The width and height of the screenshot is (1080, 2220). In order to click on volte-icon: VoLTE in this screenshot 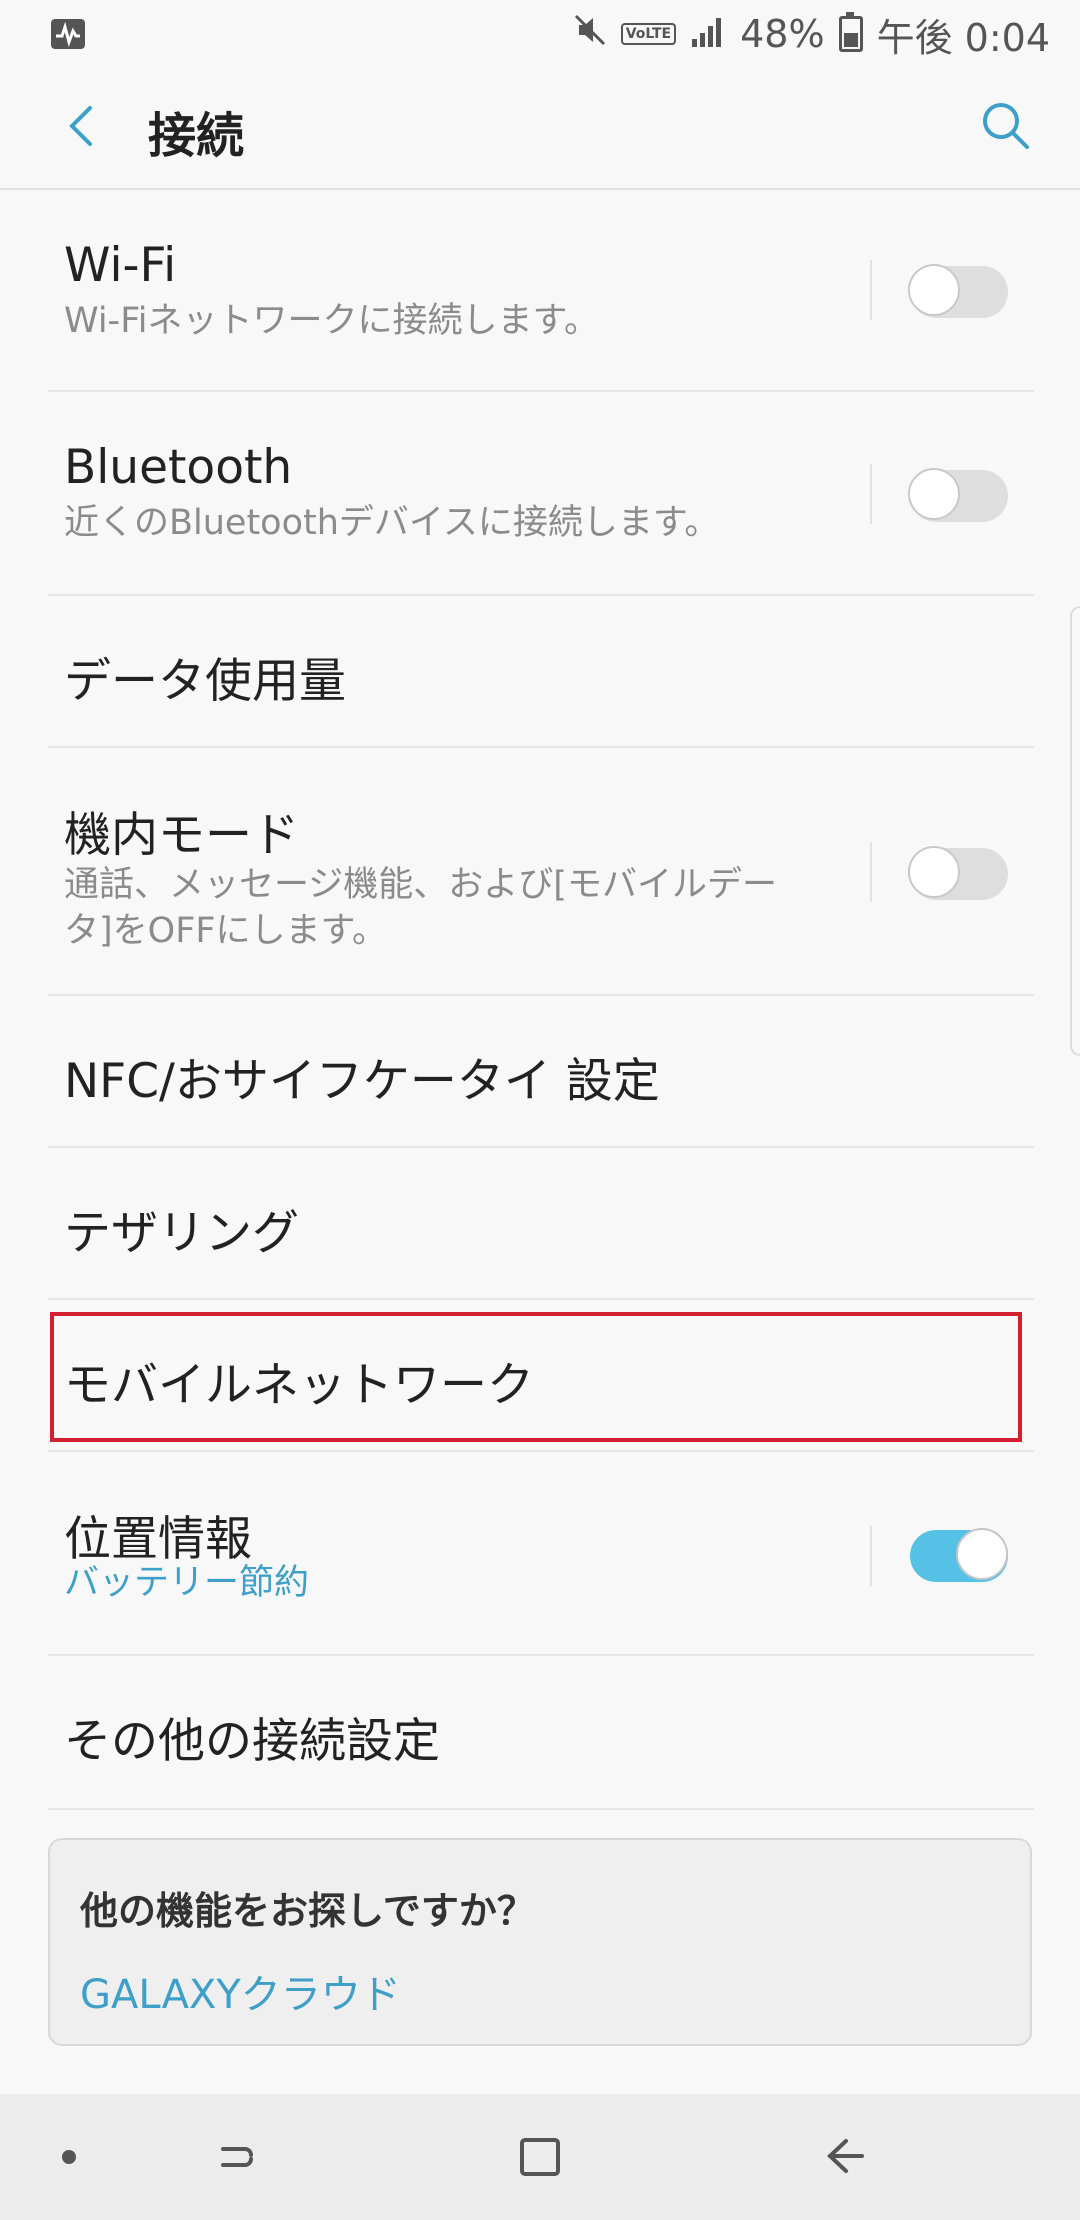, I will do `click(648, 34)`.